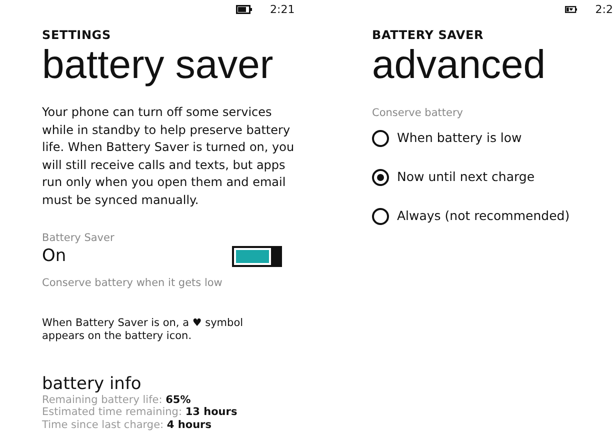 Image resolution: width=613 pixels, height=436 pixels. Describe the element at coordinates (604, 9) in the screenshot. I see `status-time: 2:2` at that location.